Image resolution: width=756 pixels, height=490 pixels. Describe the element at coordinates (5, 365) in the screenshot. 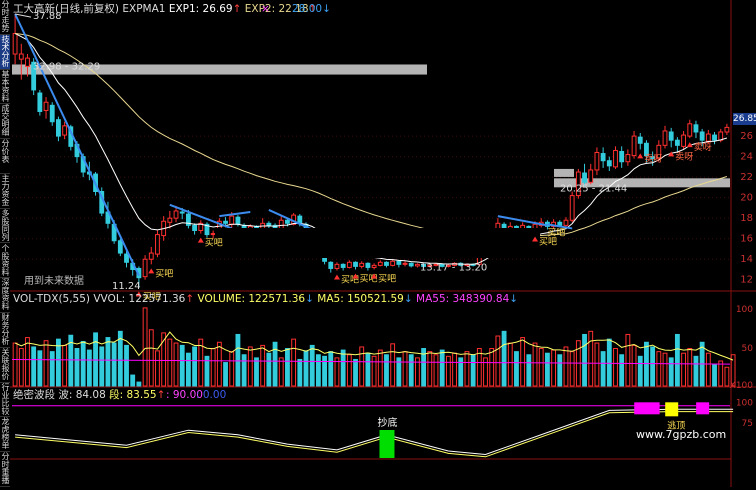

I see `side-tab-10: 关联报价` at that location.